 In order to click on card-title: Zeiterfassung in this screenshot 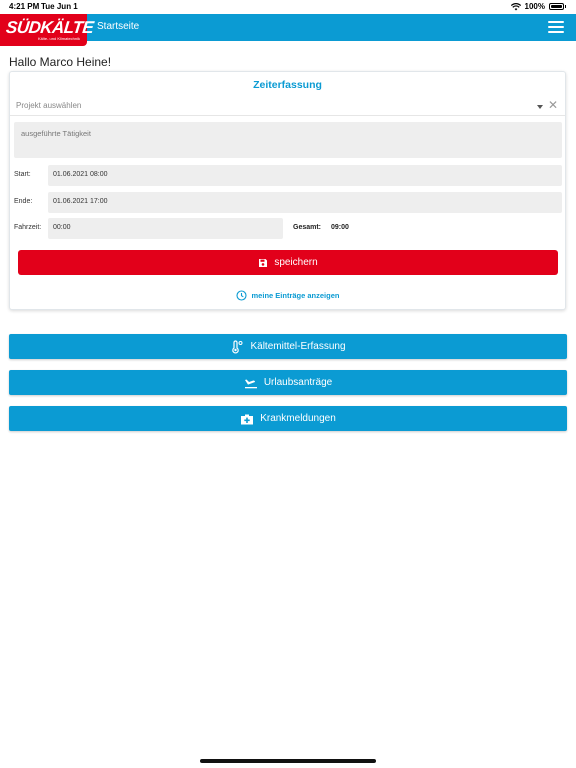, I will do `click(287, 85)`.